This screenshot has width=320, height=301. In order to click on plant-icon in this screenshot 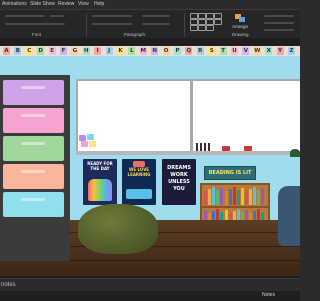, I will do `click(295, 153)`.